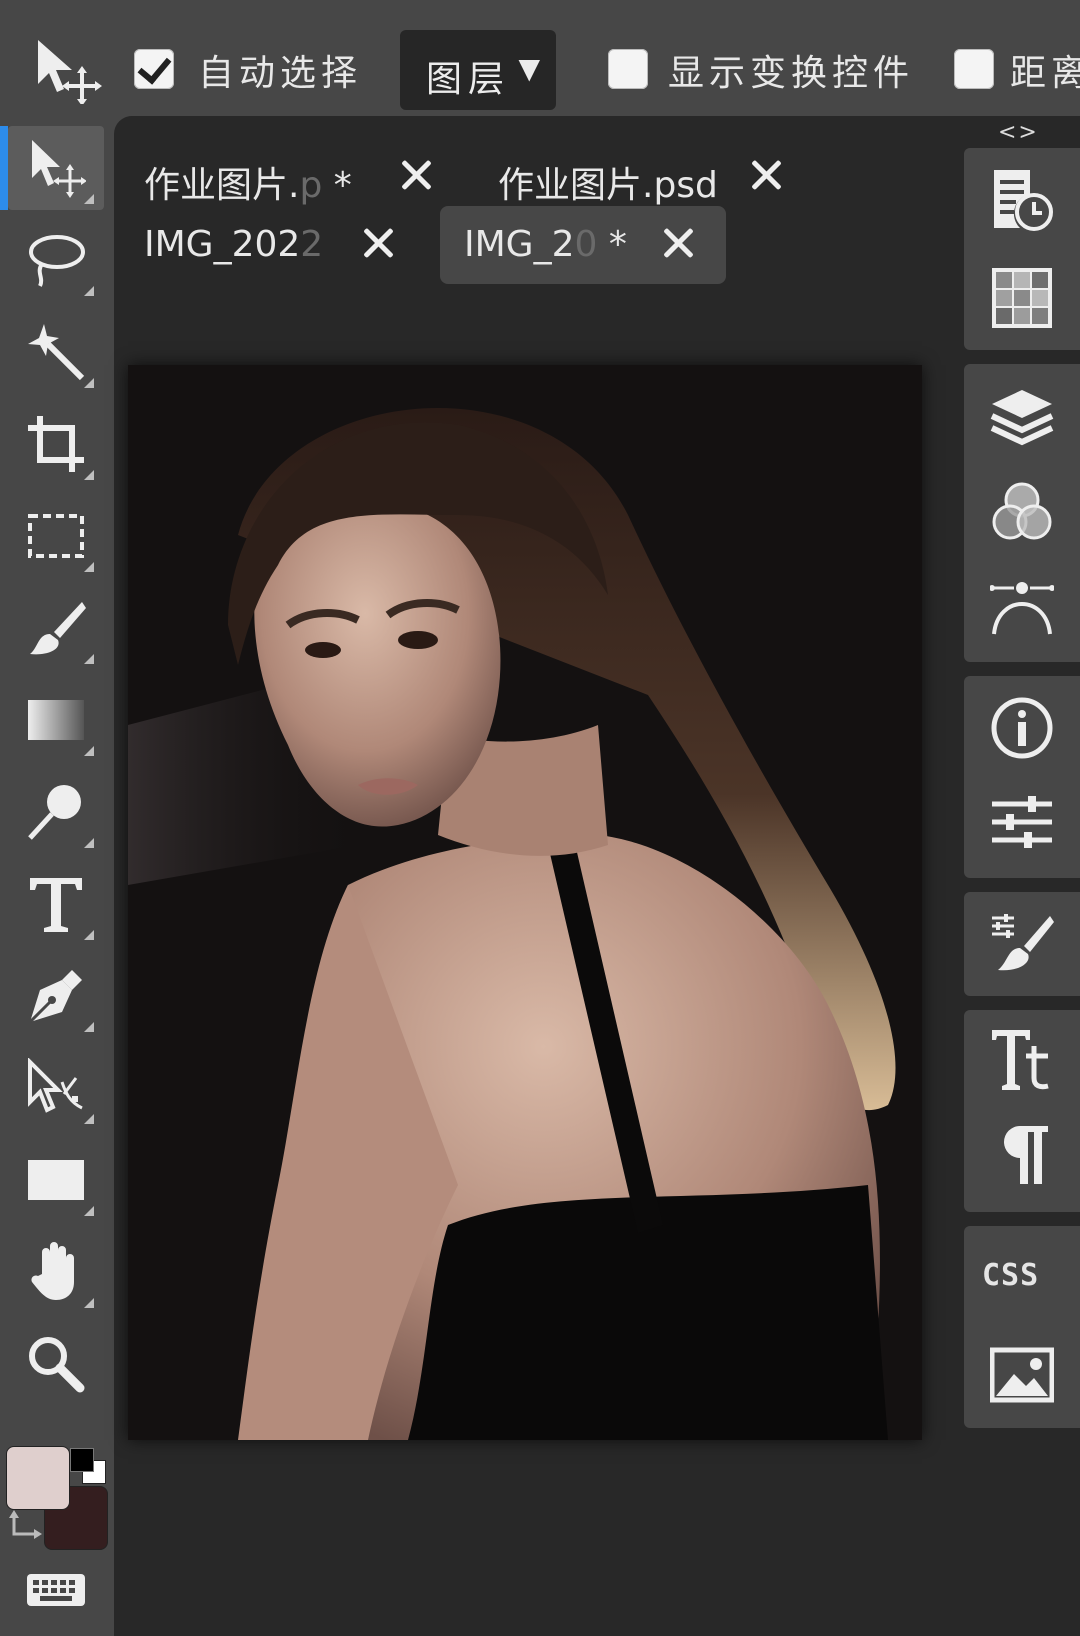 The width and height of the screenshot is (1080, 1636). I want to click on text-icon, so click(56, 905).